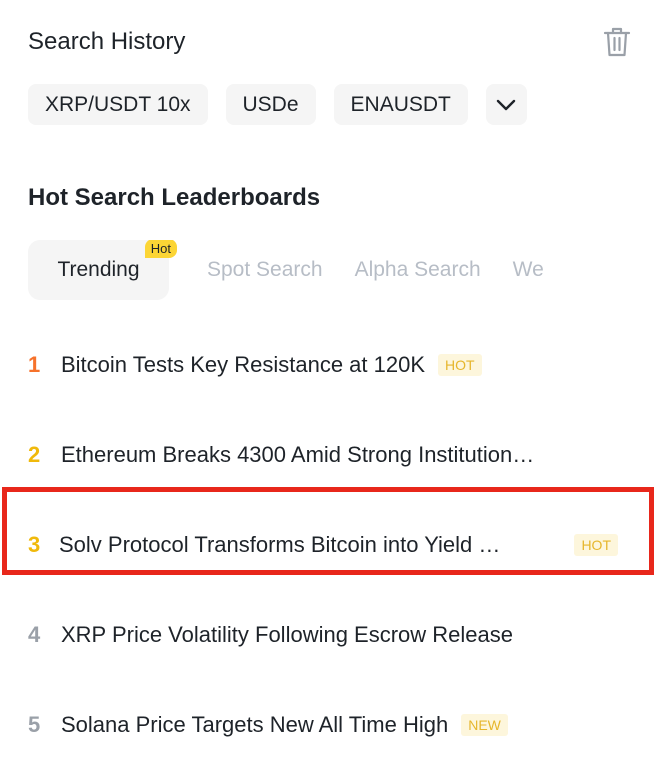  What do you see at coordinates (255, 724) in the screenshot?
I see `item-title: Solana Price Targets New All Time High` at bounding box center [255, 724].